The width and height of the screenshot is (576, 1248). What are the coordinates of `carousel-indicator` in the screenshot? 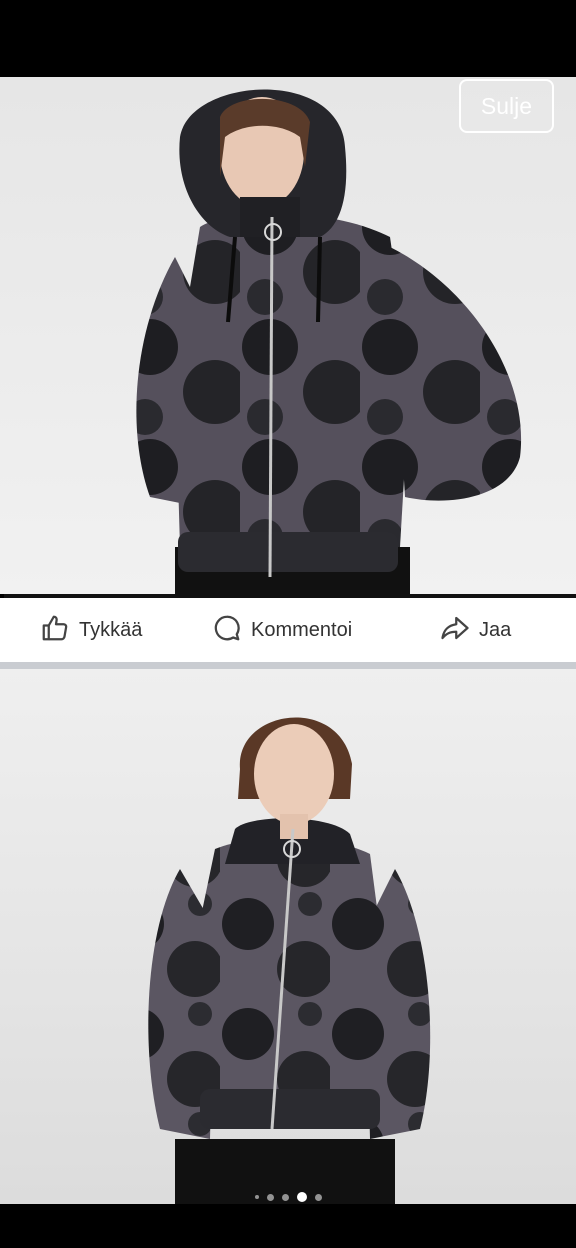 It's located at (288, 1197).